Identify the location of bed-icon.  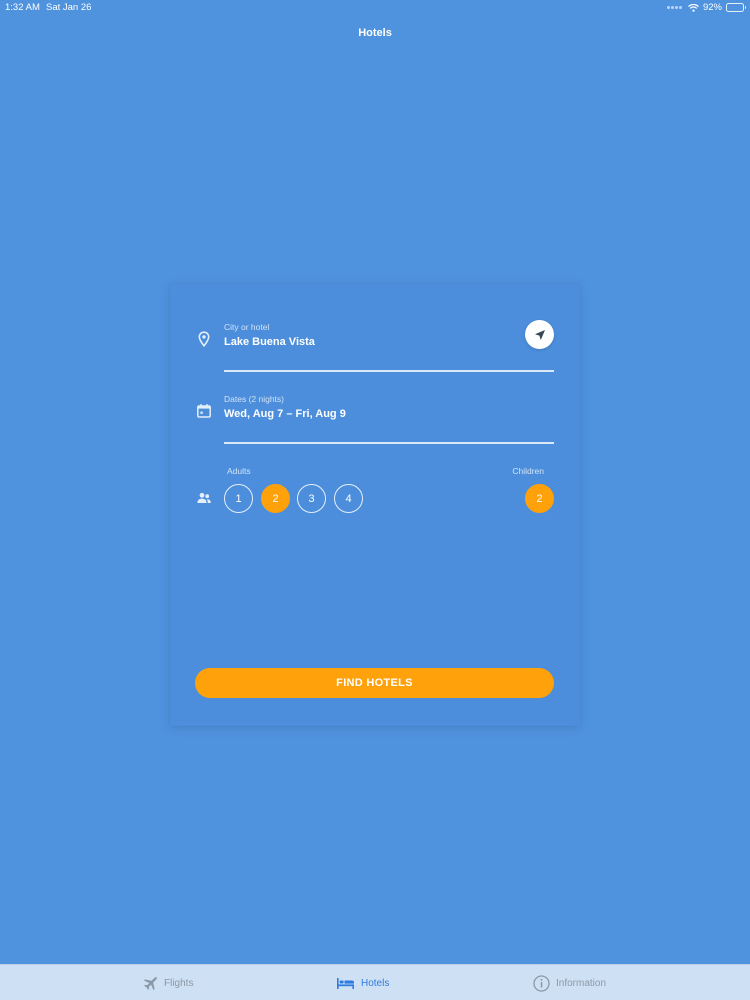
(345, 983).